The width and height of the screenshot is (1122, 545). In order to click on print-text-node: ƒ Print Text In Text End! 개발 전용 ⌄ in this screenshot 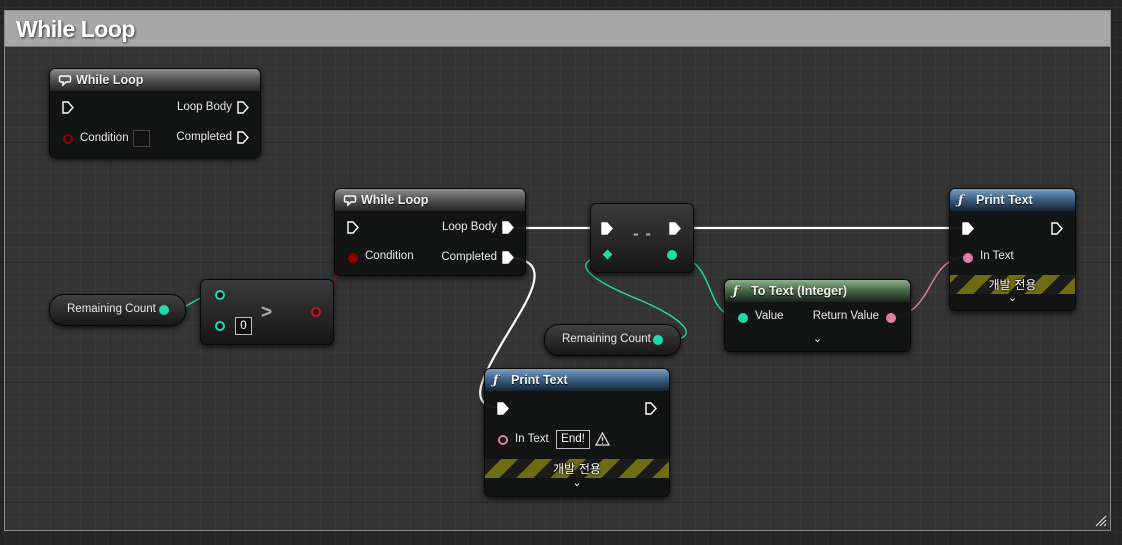, I will do `click(577, 432)`.